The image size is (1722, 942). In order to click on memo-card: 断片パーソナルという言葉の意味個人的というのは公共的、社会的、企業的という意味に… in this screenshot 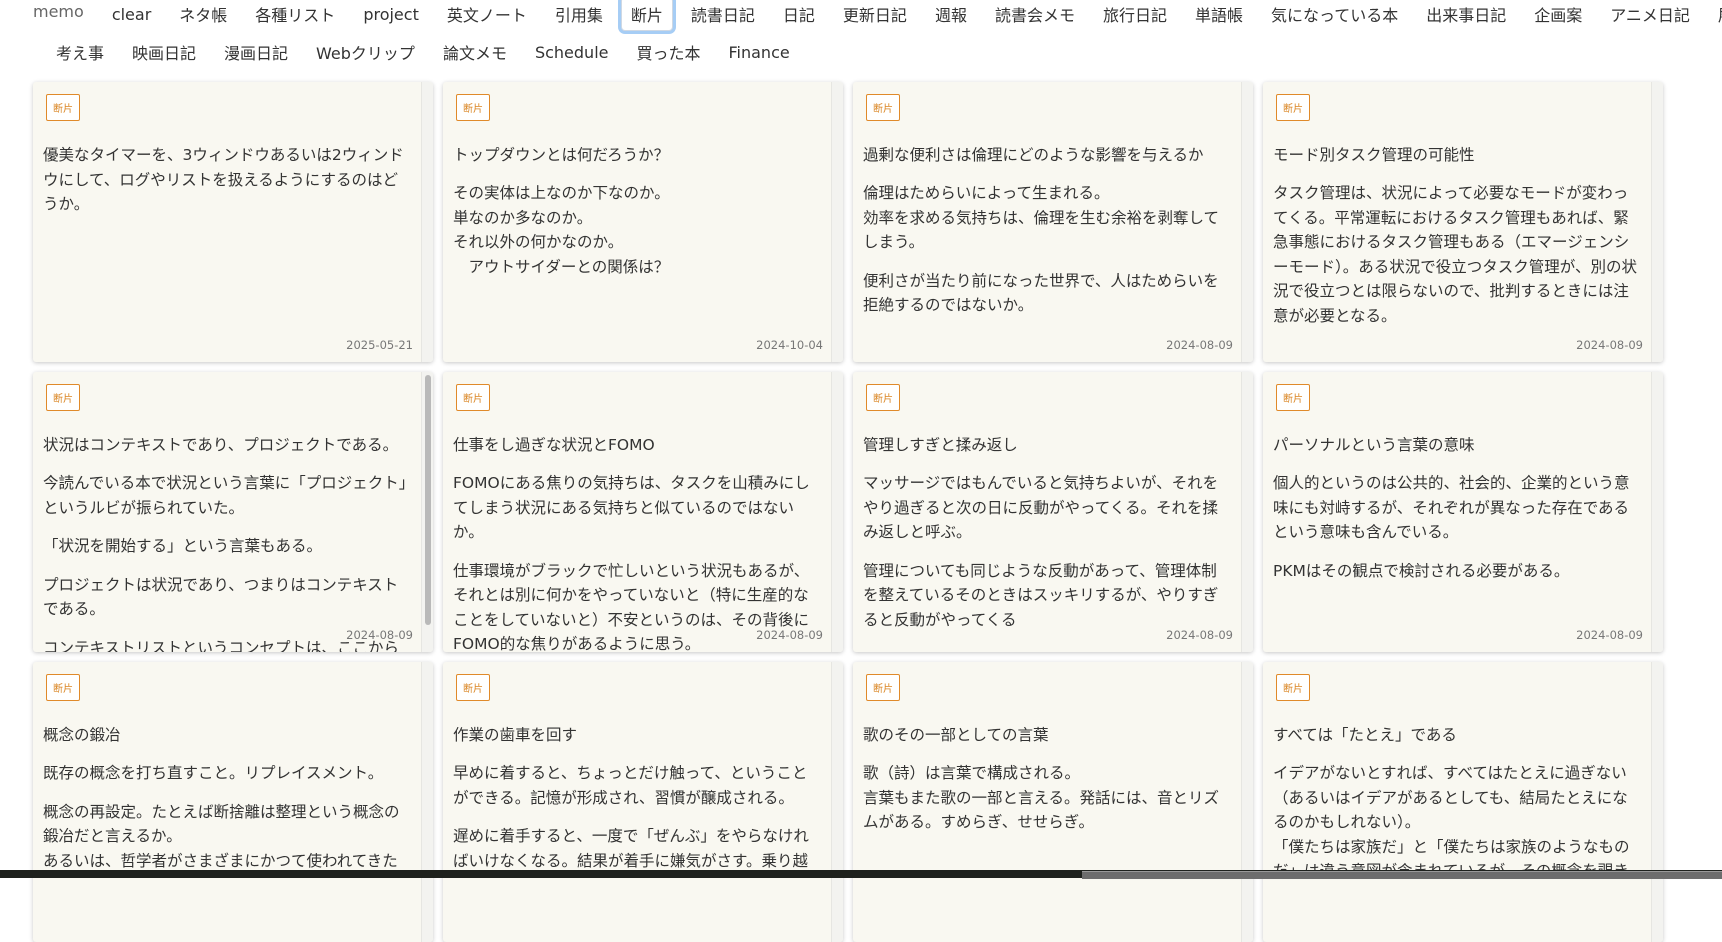, I will do `click(1463, 512)`.